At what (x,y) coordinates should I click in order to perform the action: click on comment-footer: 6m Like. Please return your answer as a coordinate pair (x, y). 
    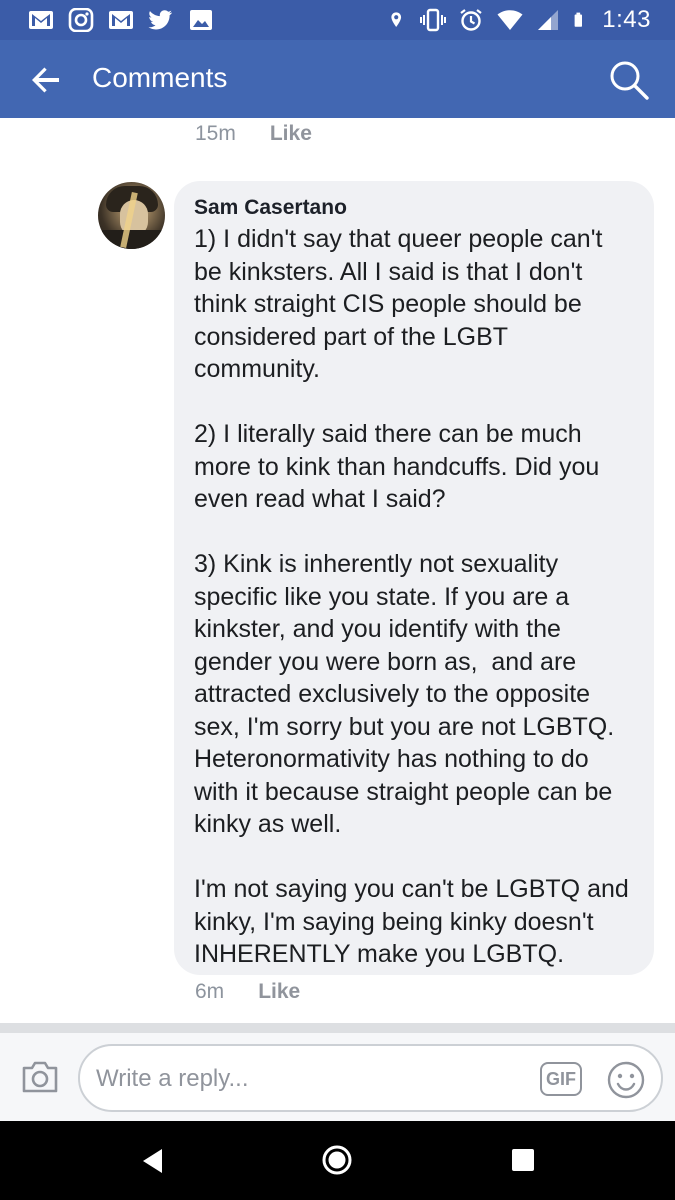
    Looking at the image, I should click on (247, 992).